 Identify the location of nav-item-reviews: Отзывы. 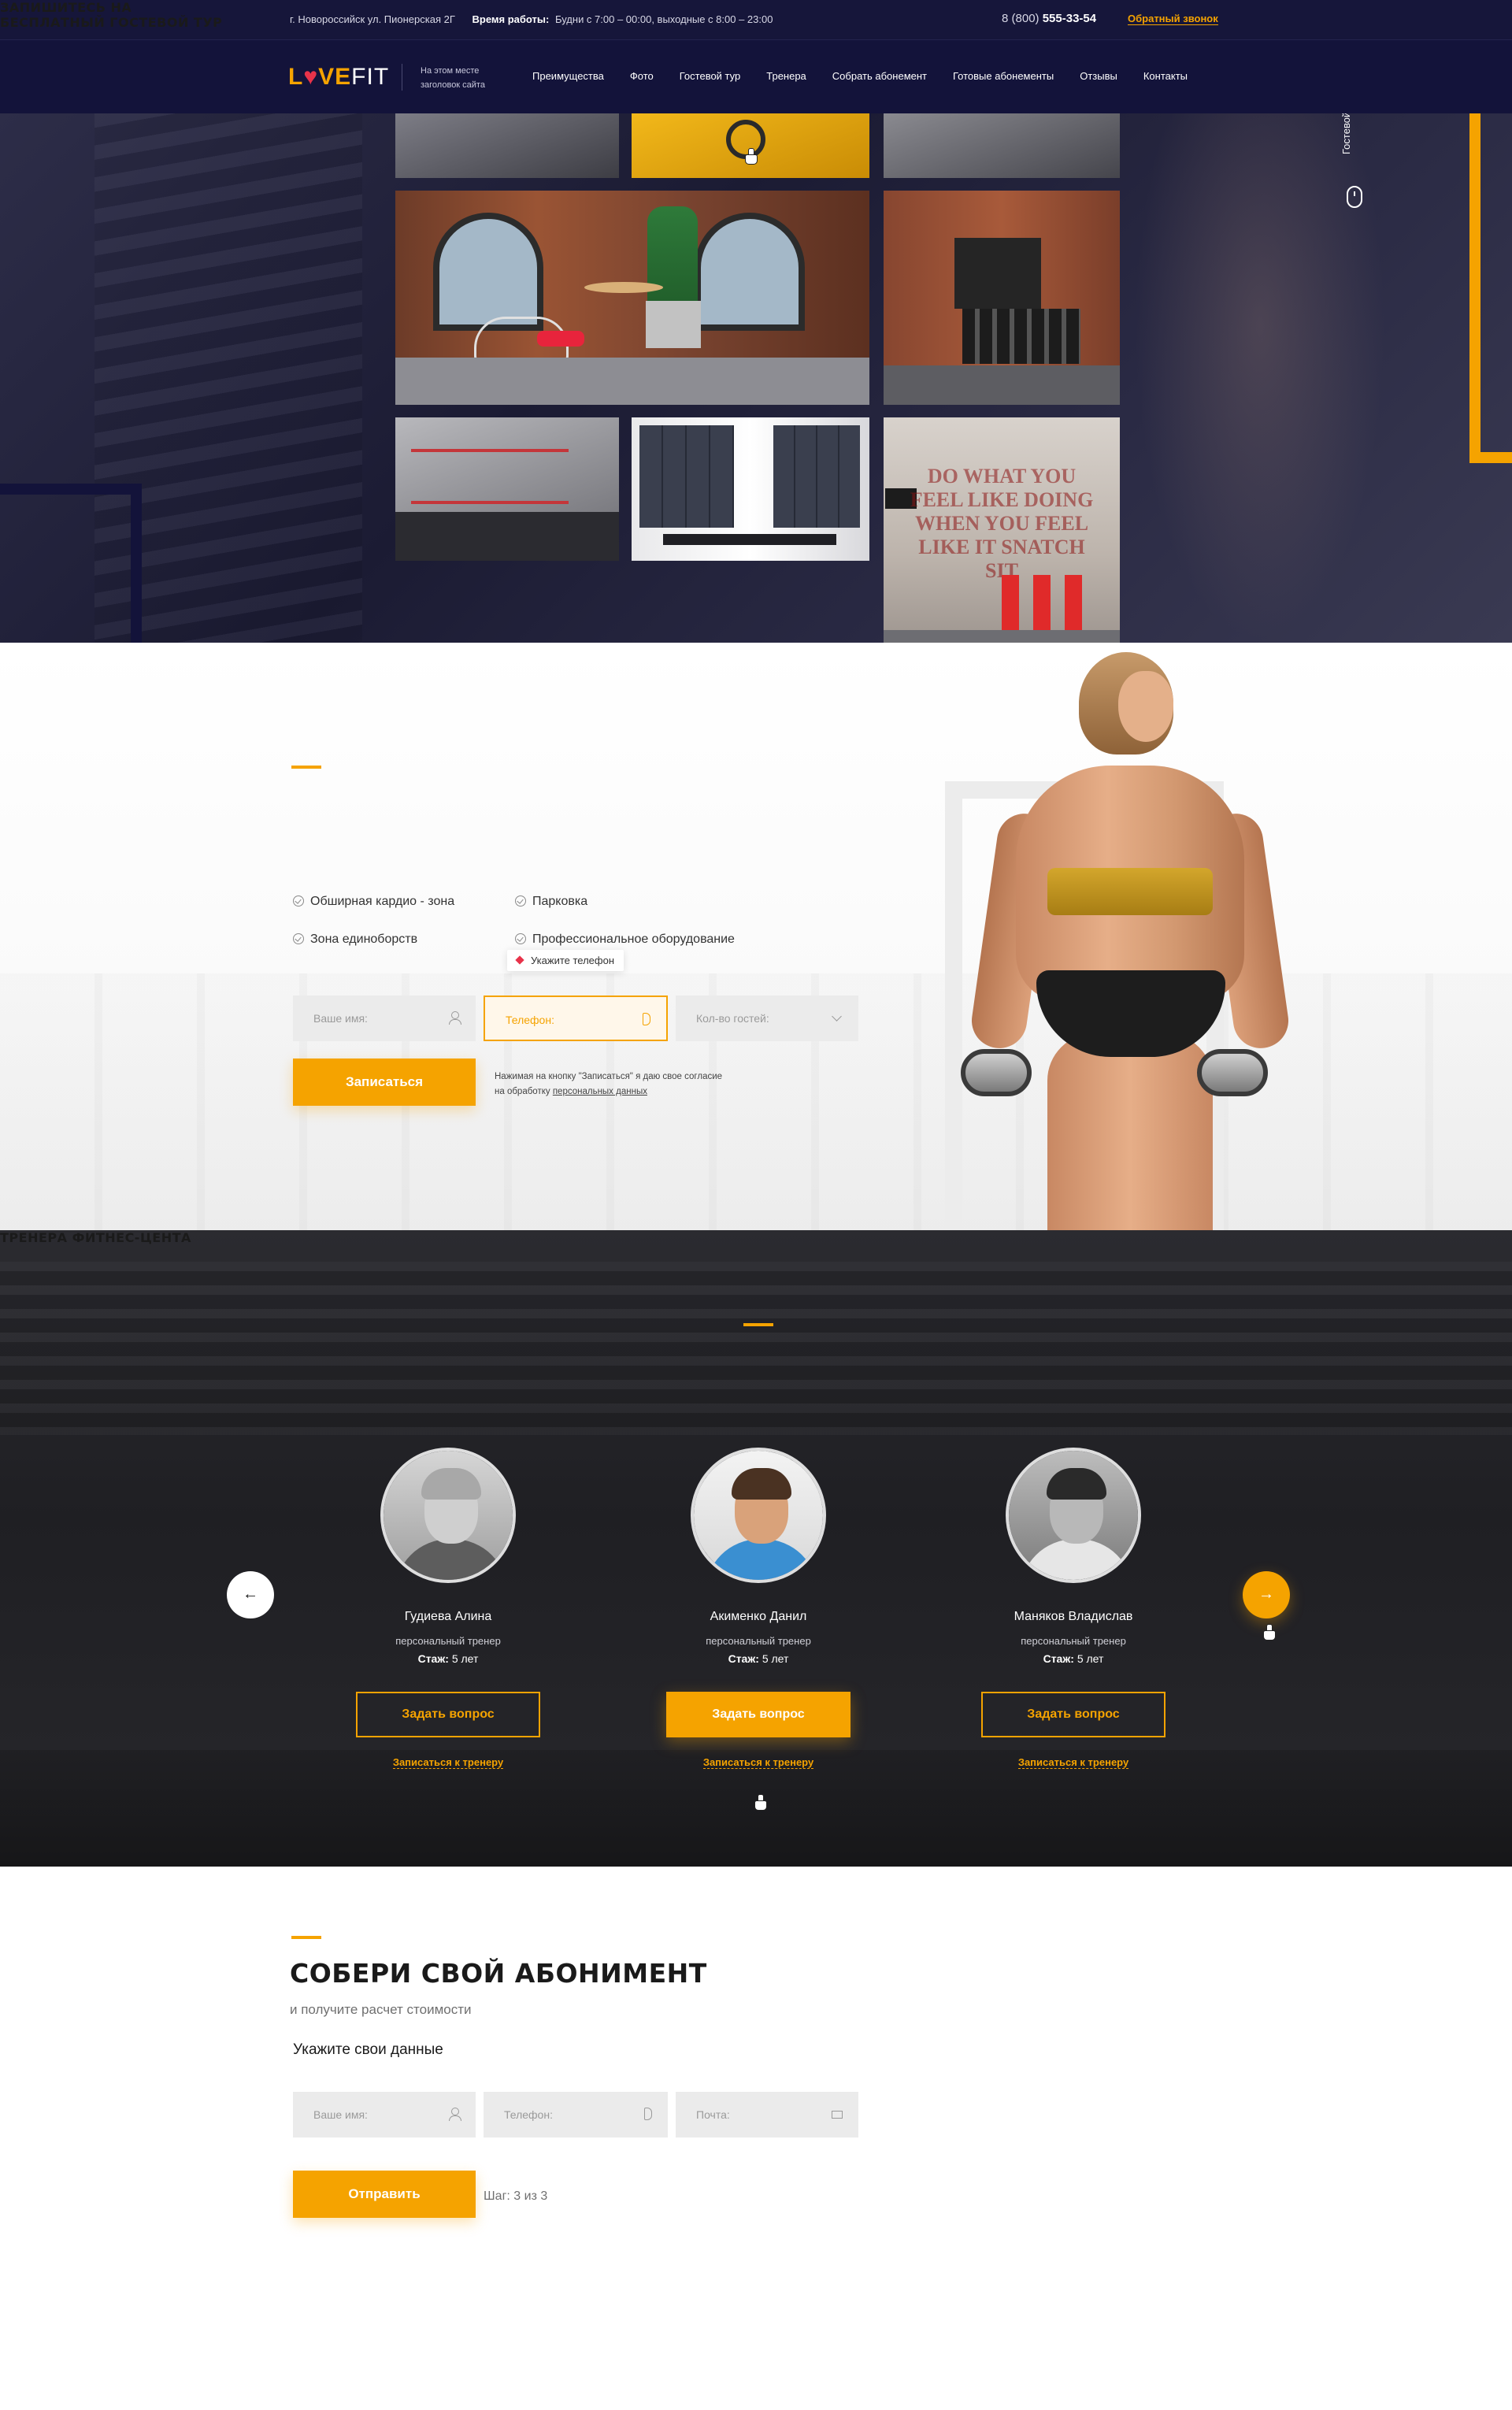
(1098, 76).